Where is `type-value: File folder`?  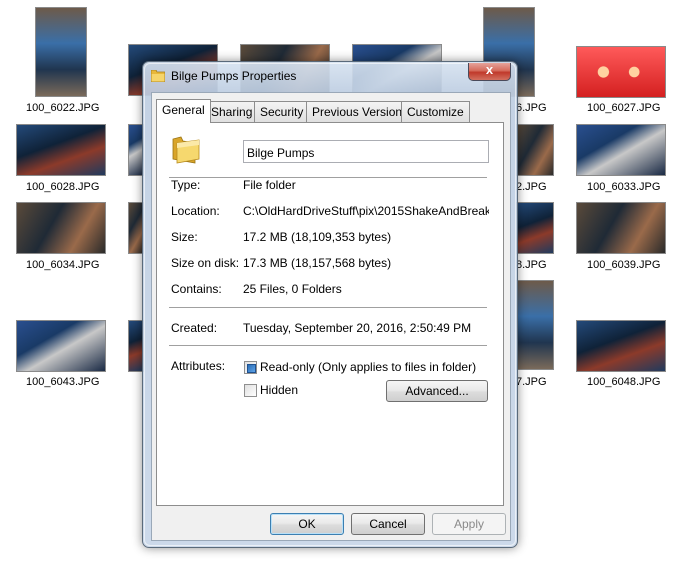 type-value: File folder is located at coordinates (269, 185).